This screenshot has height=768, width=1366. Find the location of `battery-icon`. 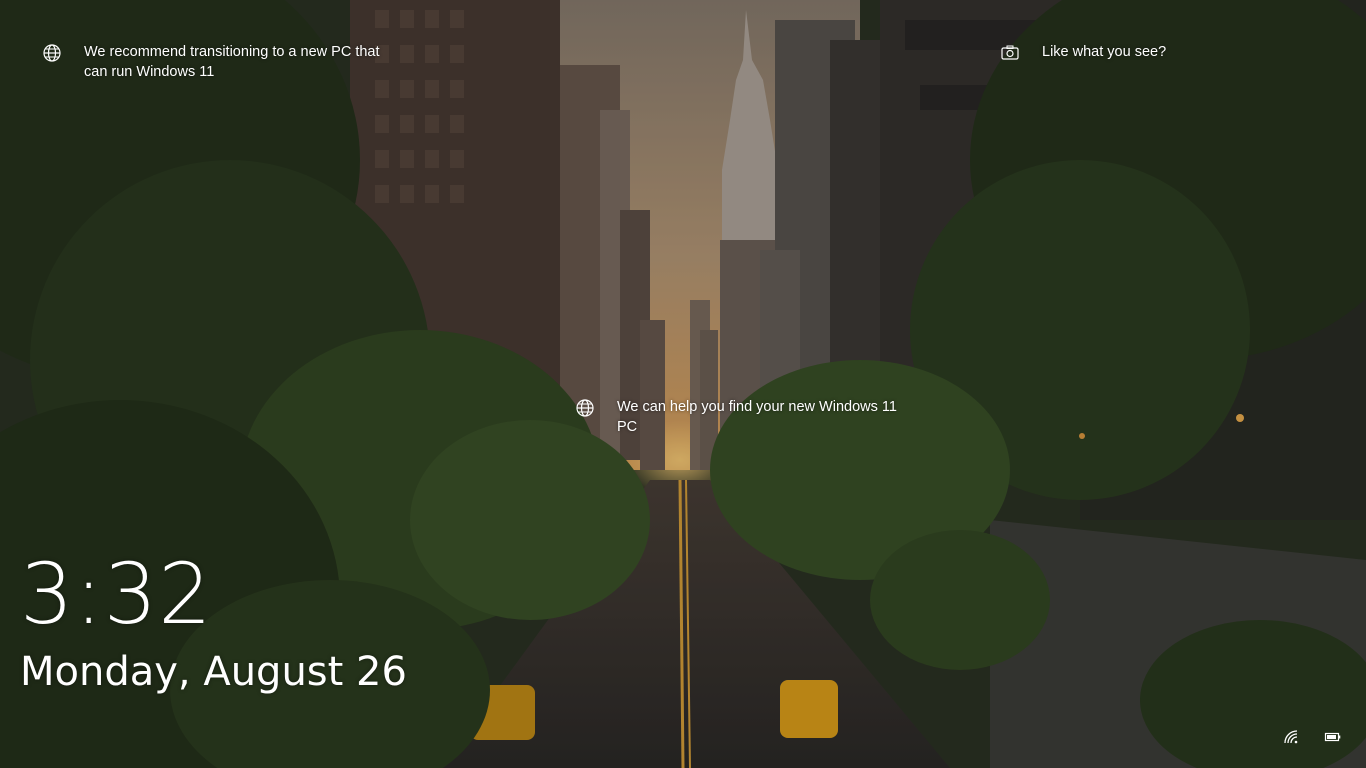

battery-icon is located at coordinates (1333, 737).